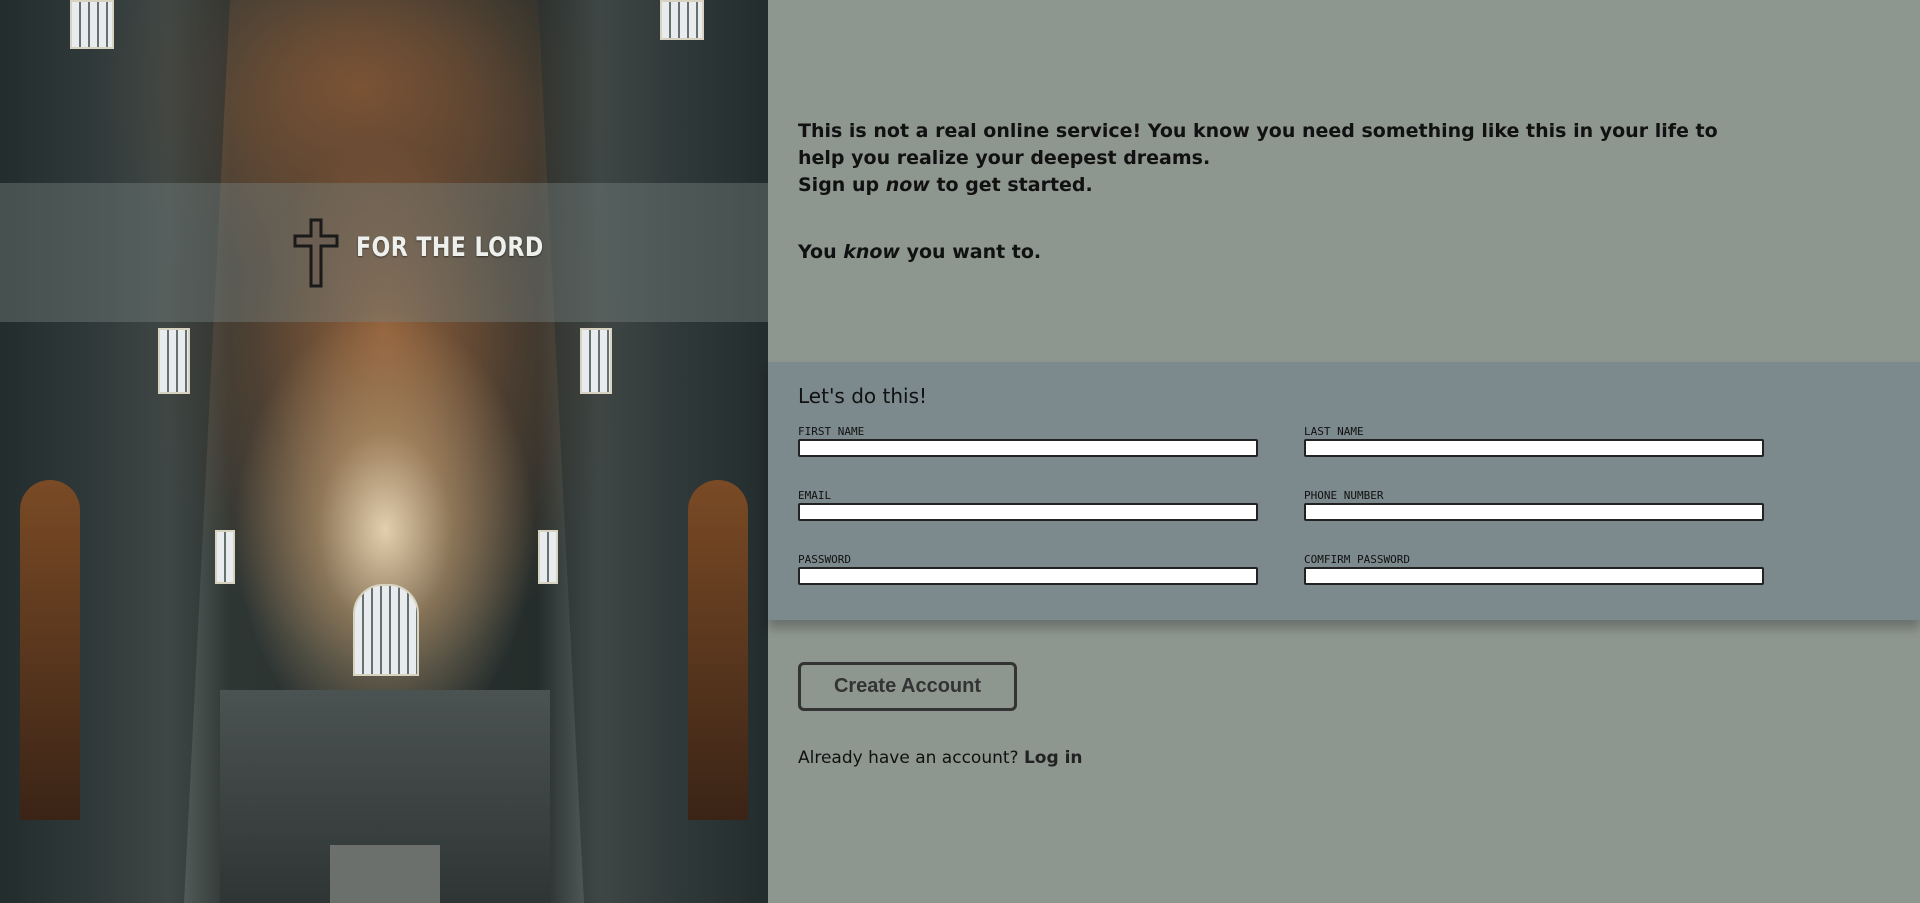 This screenshot has height=903, width=1920. What do you see at coordinates (316, 253) in the screenshot?
I see `cross-icon` at bounding box center [316, 253].